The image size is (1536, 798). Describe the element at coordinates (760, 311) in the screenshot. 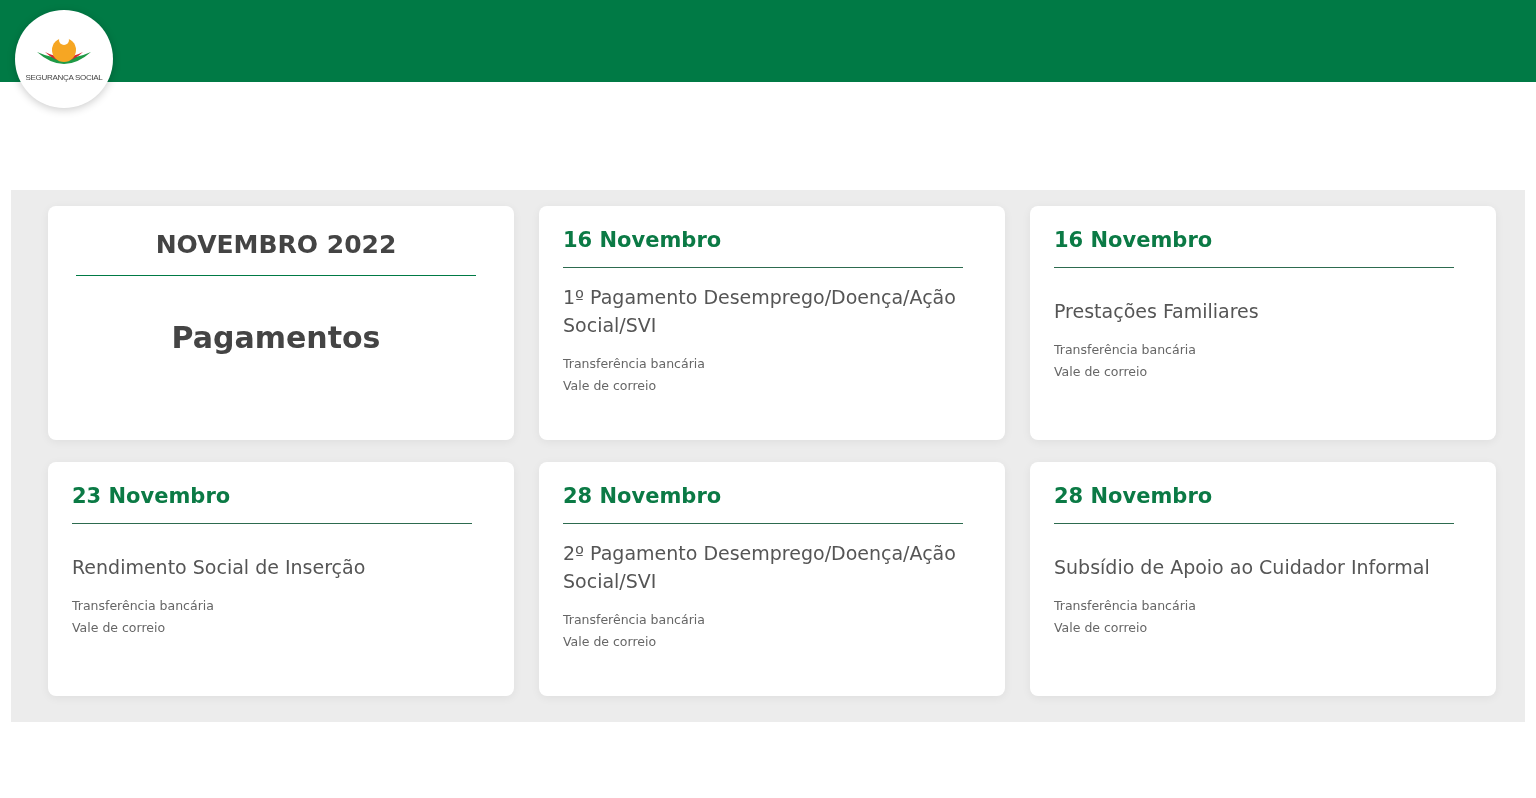

I see `payment-title: 1º Pagamento Desemprego/Doença/Ação Social/SVI` at that location.